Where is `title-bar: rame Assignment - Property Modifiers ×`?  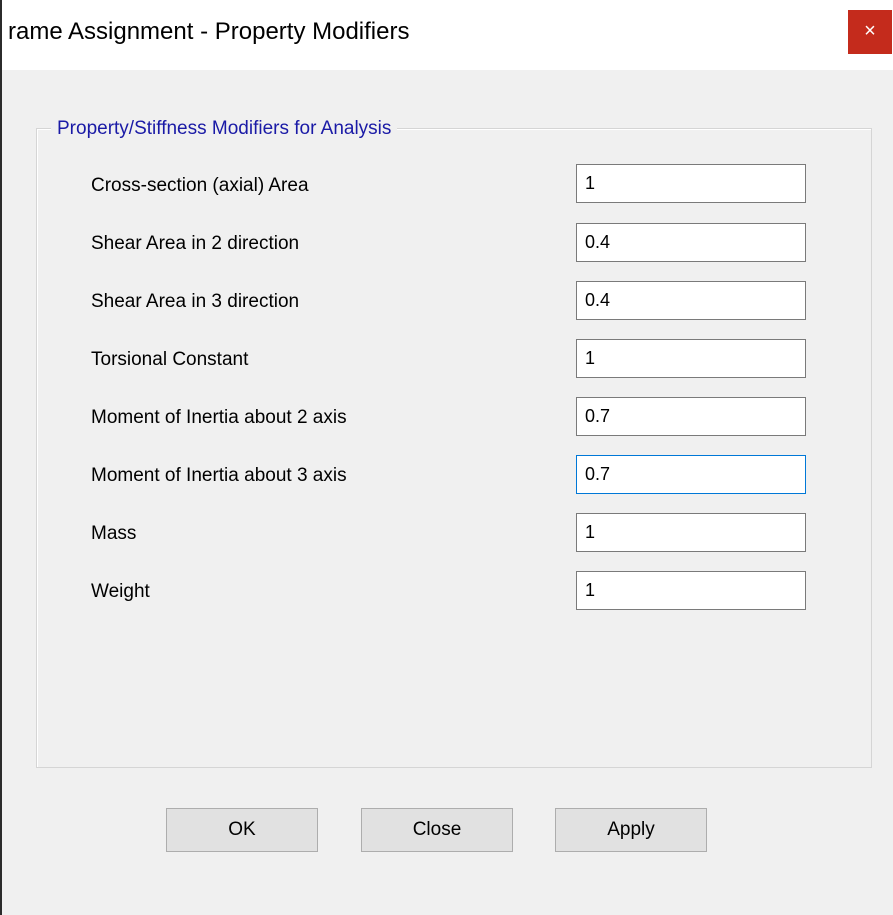
title-bar: rame Assignment - Property Modifiers × is located at coordinates (447, 35).